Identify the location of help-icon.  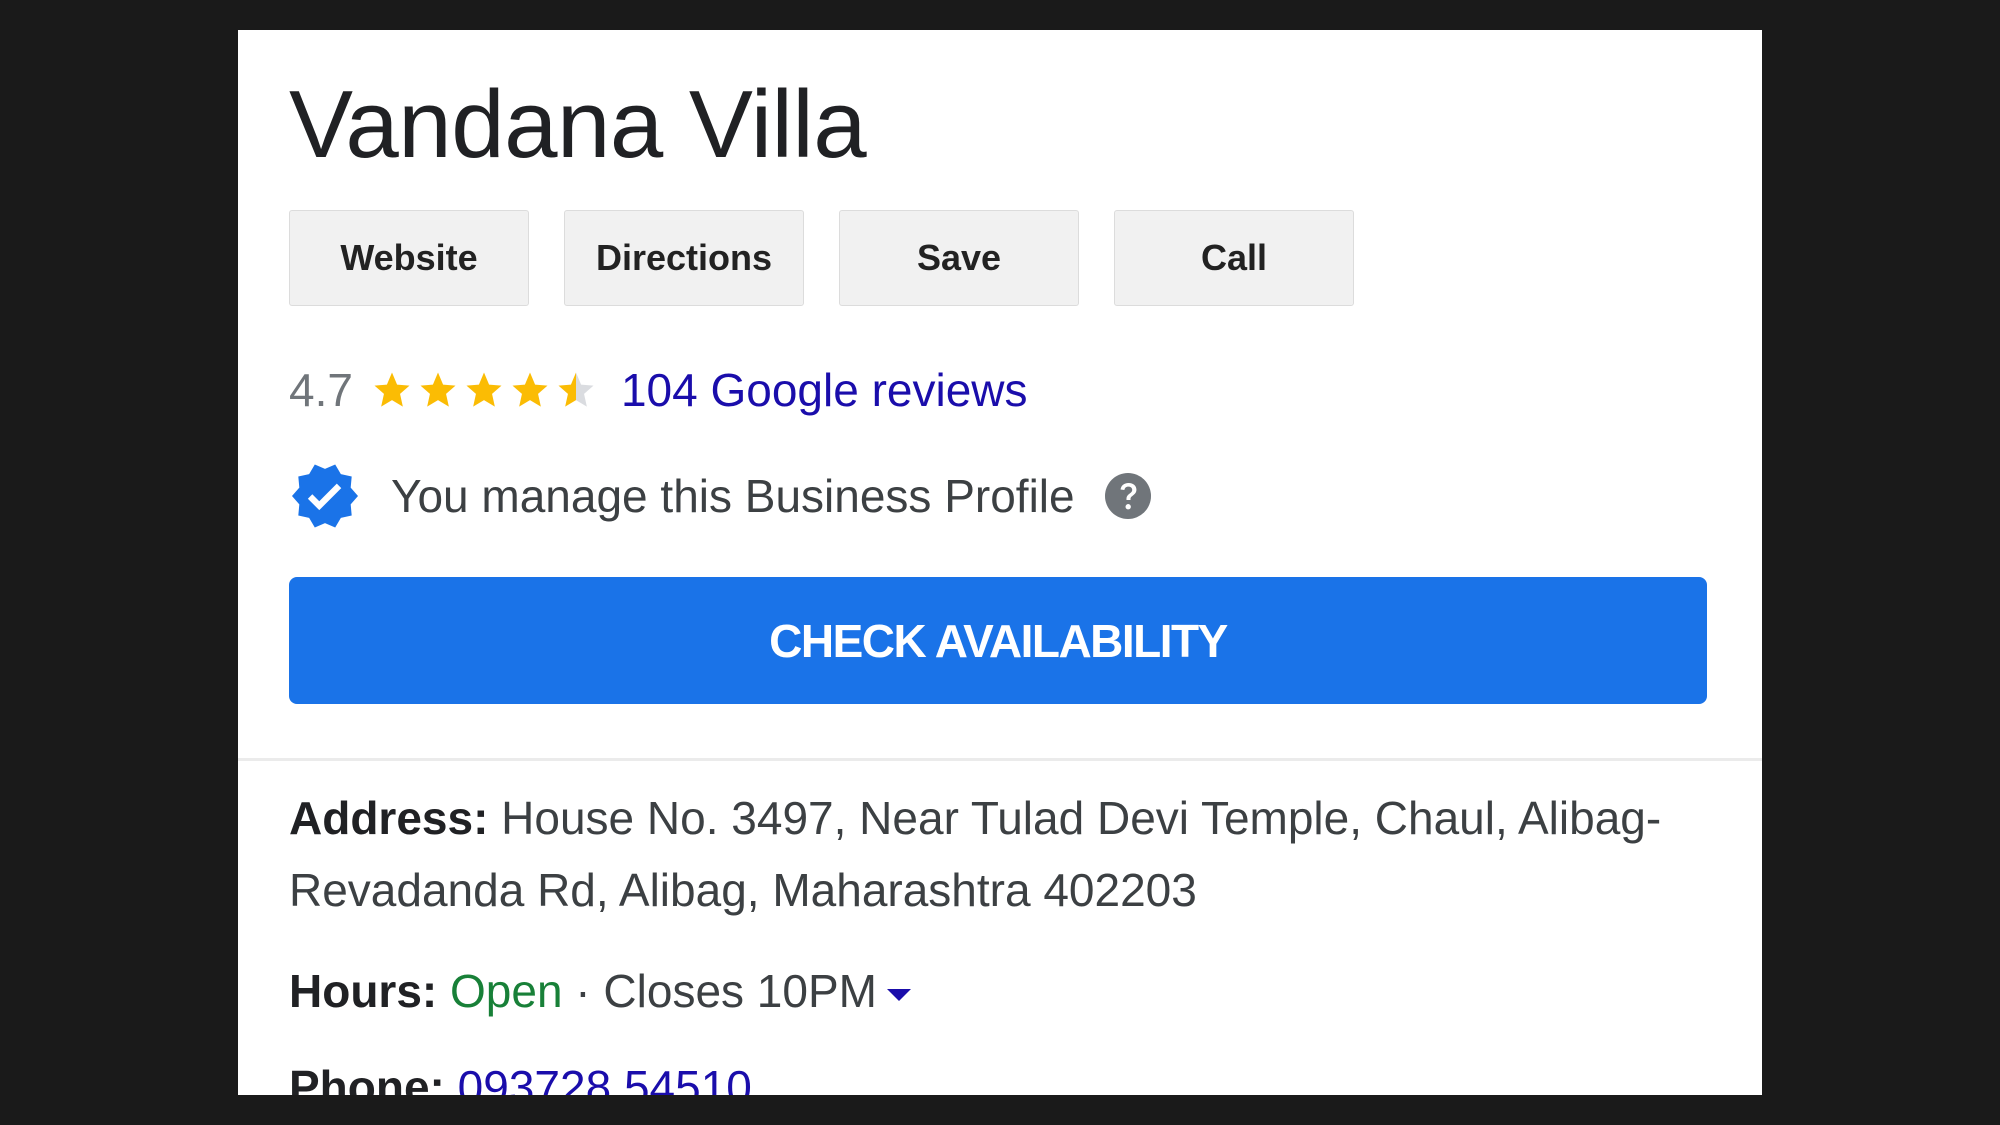
(1127, 496).